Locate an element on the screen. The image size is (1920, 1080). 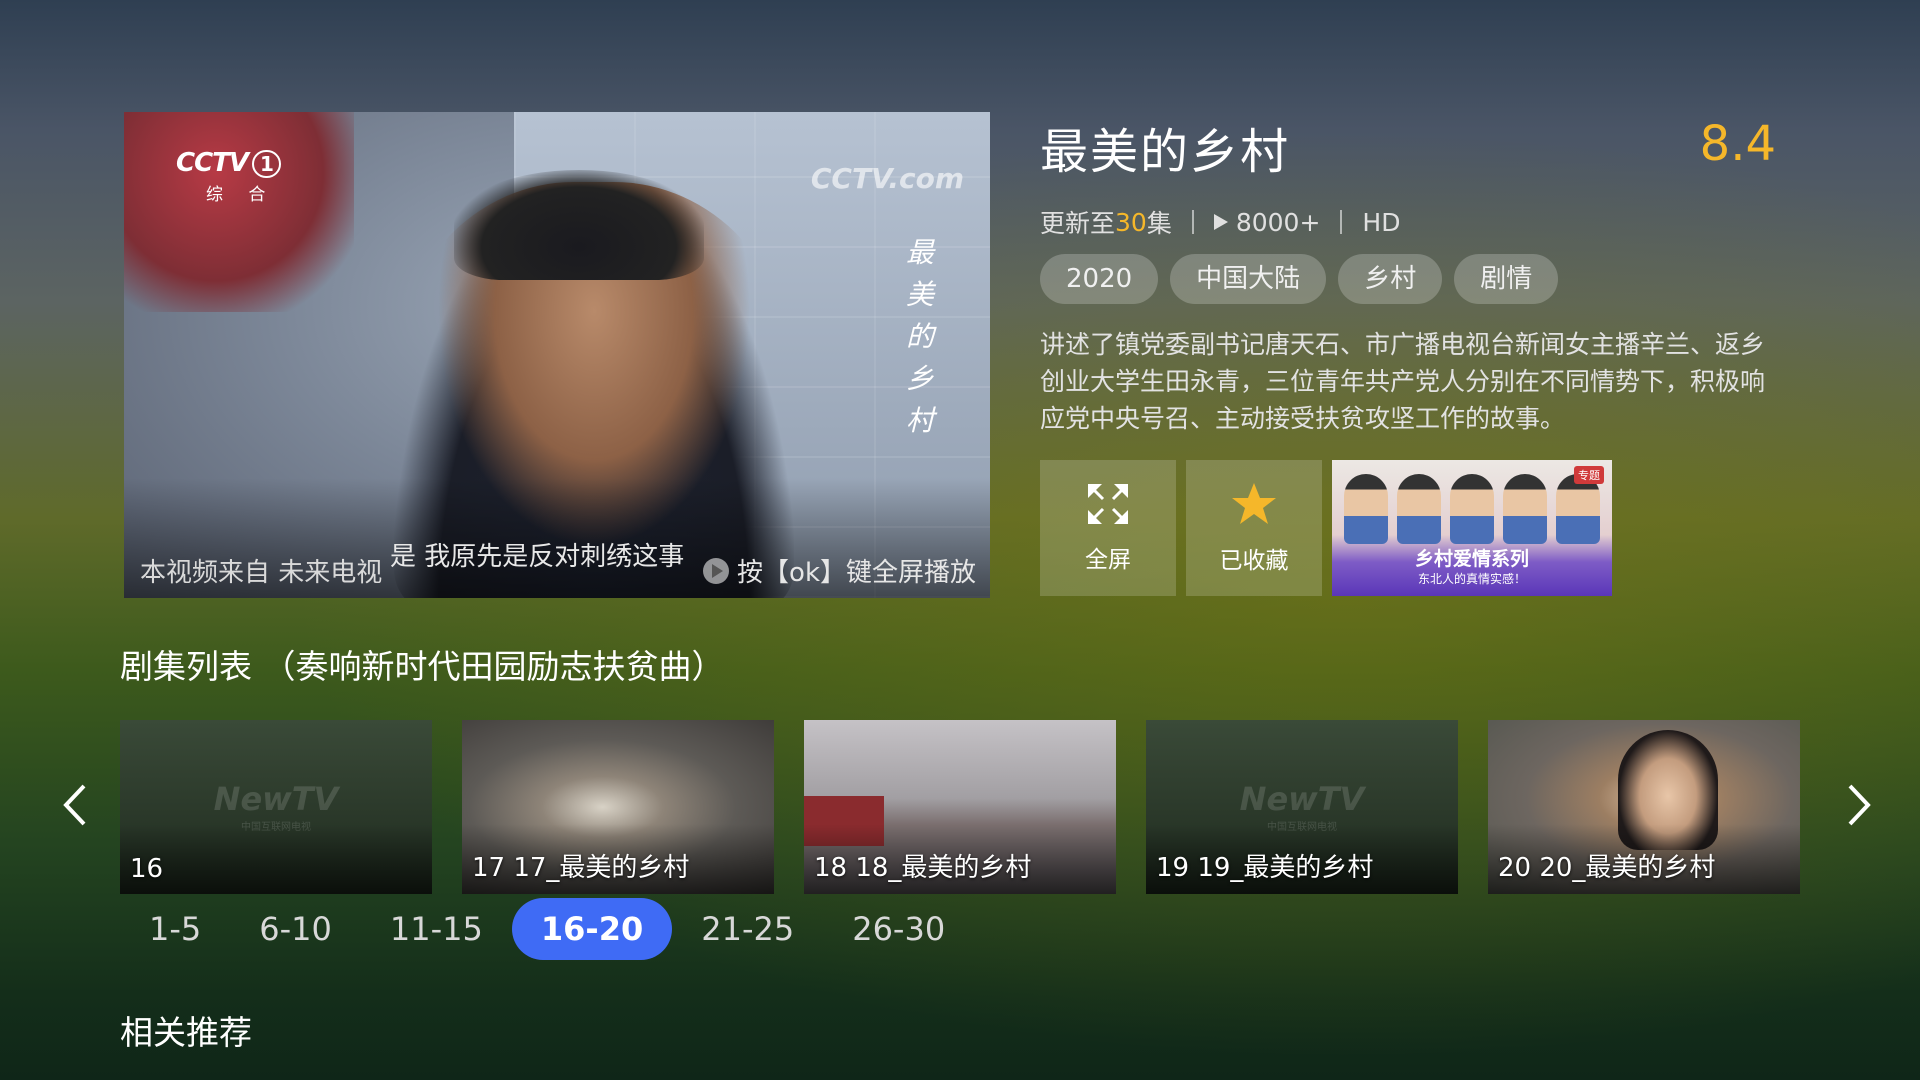
episode-card: 20 20_最美的乡村 is located at coordinates (1644, 807).